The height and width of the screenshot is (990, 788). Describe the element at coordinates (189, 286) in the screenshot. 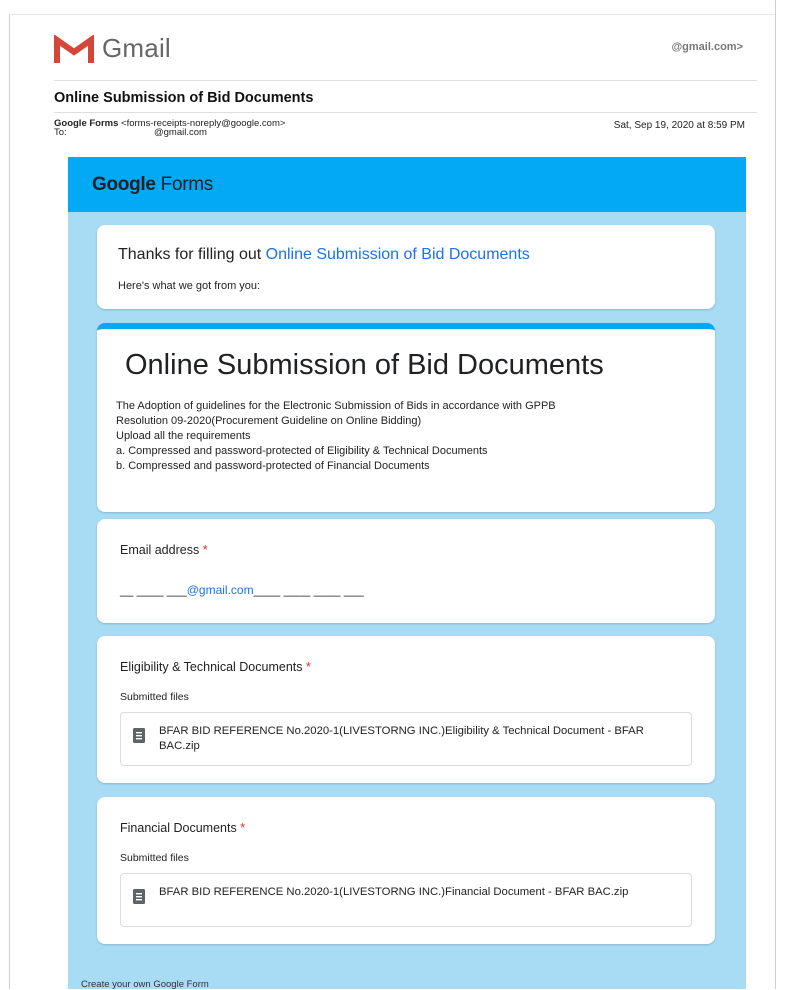

I see `thanks-subtitle: Here's what we got from you:` at that location.